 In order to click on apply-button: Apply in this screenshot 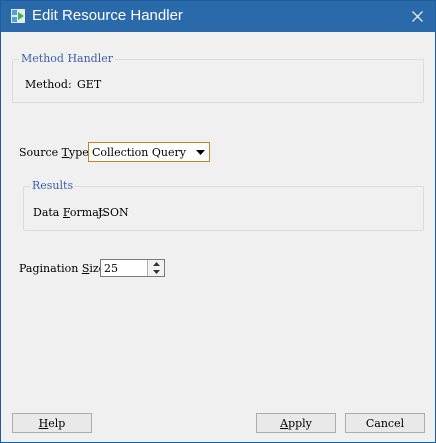, I will do `click(296, 423)`.